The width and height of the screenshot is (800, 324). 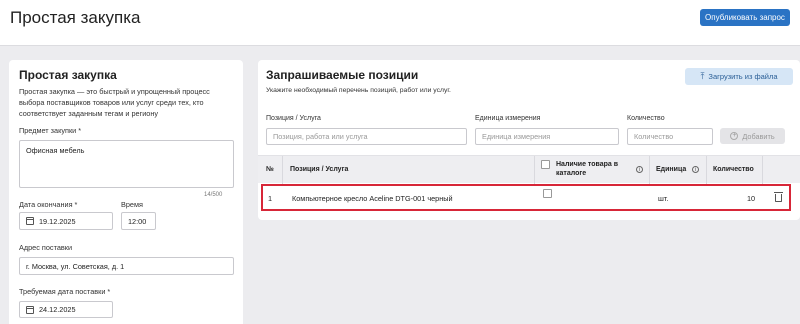 I want to click on add-button-label: Добавить, so click(x=758, y=136).